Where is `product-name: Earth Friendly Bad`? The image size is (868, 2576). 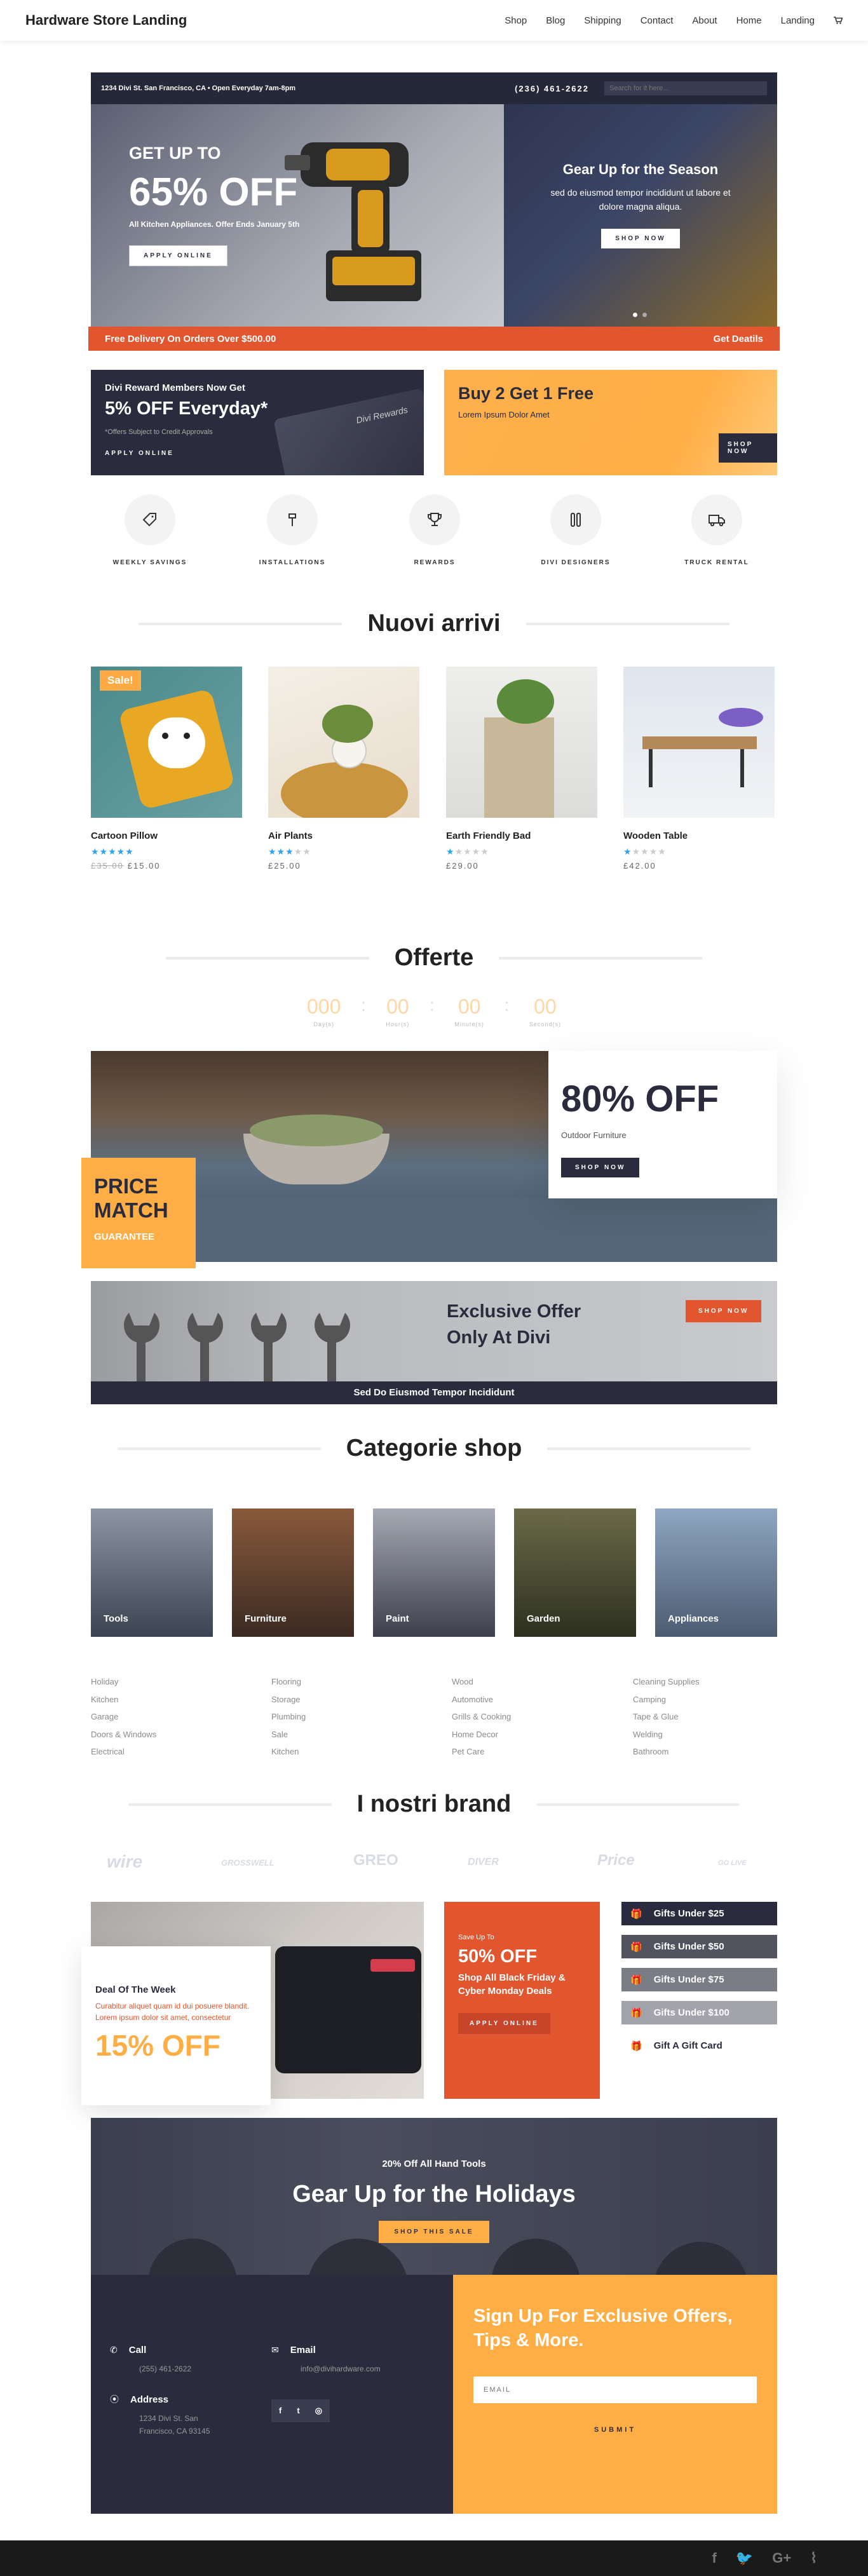
product-name: Earth Friendly Bad is located at coordinates (521, 836).